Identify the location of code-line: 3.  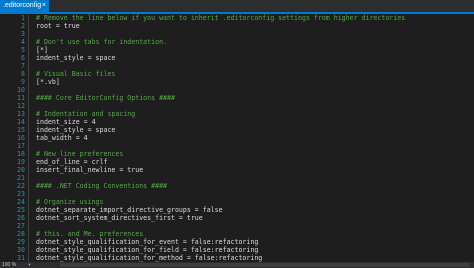
(237, 34).